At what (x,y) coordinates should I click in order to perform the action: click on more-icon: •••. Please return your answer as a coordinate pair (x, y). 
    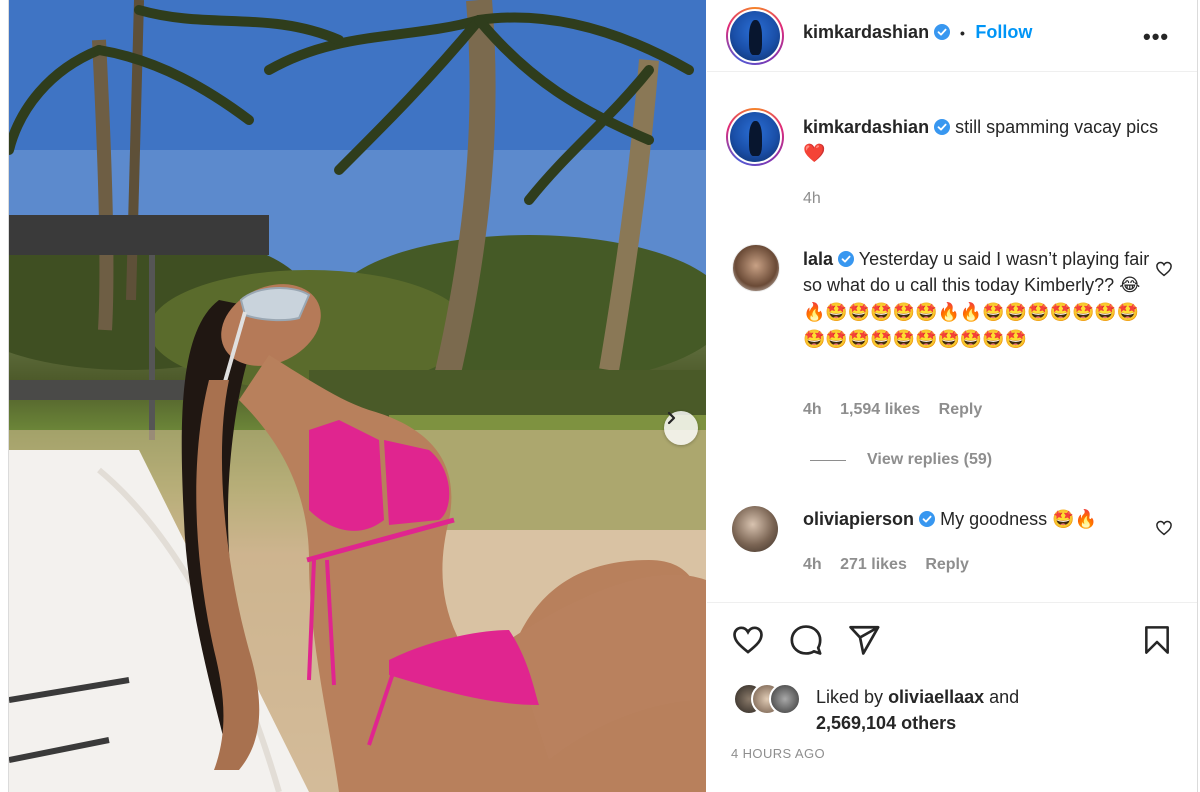
    Looking at the image, I should click on (1156, 37).